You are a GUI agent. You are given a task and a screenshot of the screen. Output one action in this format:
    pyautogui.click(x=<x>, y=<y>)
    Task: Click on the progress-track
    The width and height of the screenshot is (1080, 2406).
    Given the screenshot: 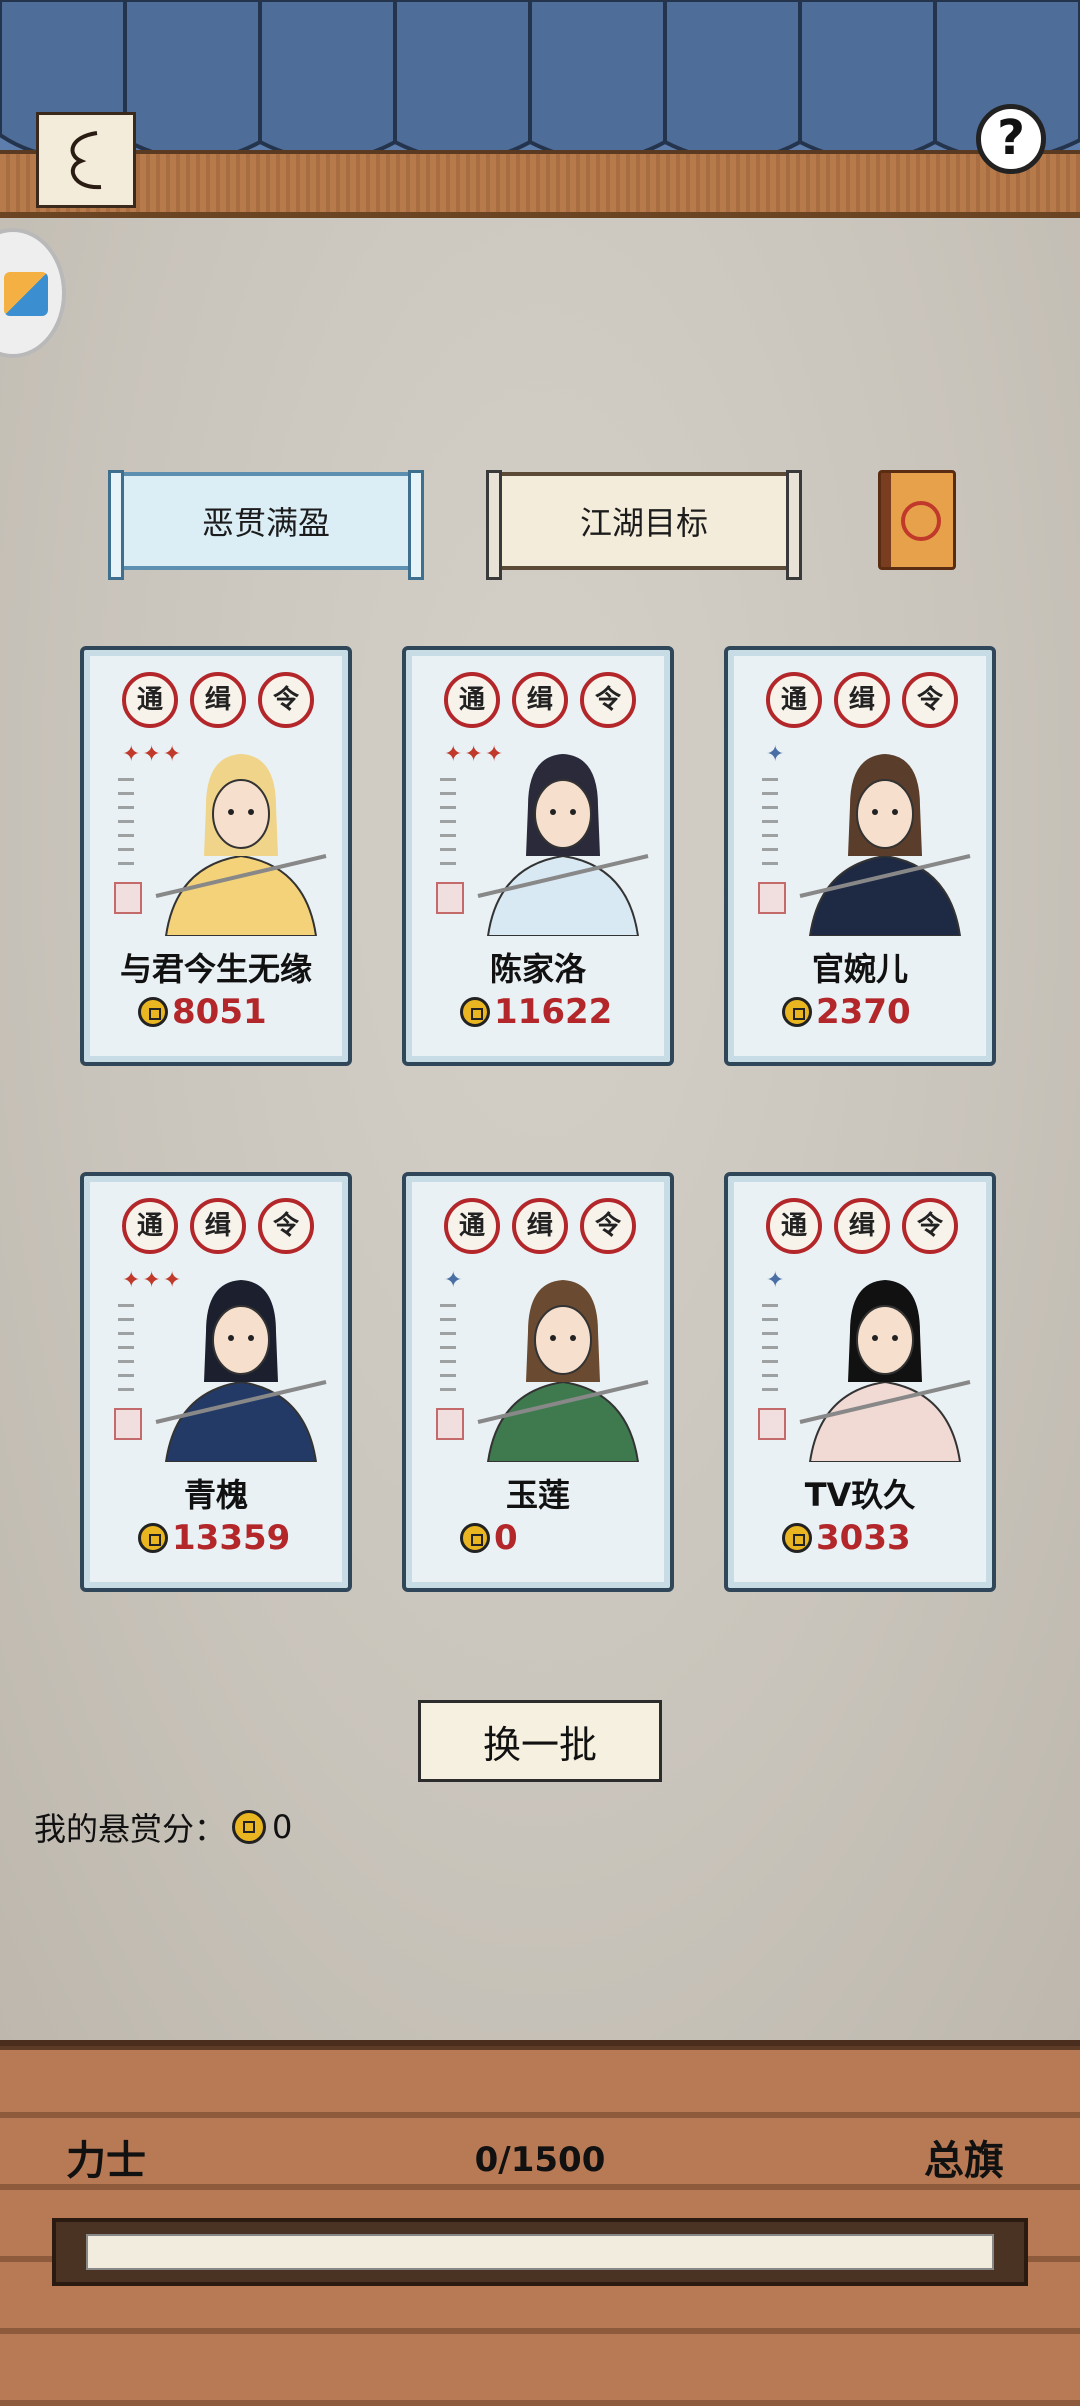 What is the action you would take?
    pyautogui.click(x=540, y=2252)
    